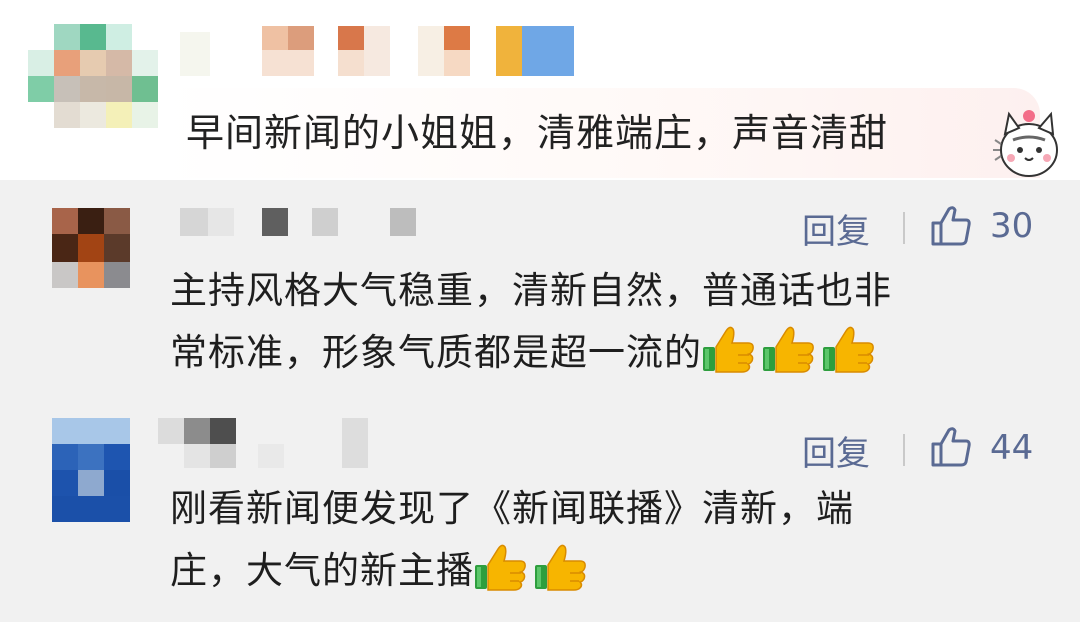  What do you see at coordinates (322, 570) in the screenshot?
I see `comment-text: 庄，大气的新主播` at bounding box center [322, 570].